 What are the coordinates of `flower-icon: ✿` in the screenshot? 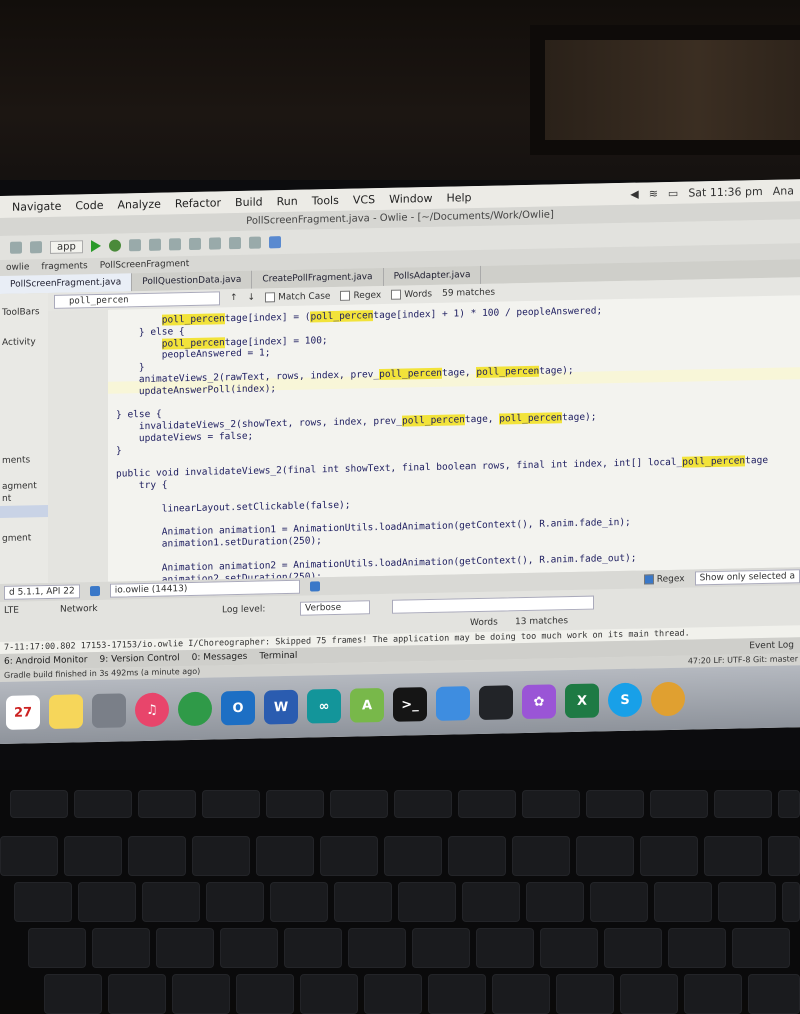 It's located at (539, 702).